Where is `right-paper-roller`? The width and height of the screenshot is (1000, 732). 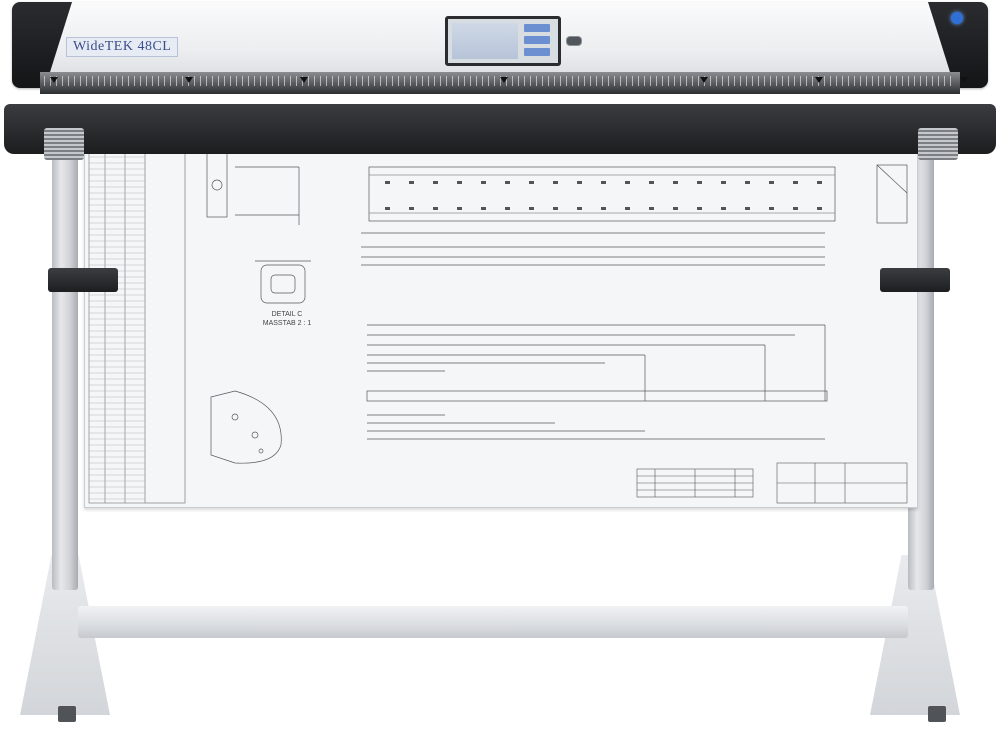
right-paper-roller is located at coordinates (938, 144).